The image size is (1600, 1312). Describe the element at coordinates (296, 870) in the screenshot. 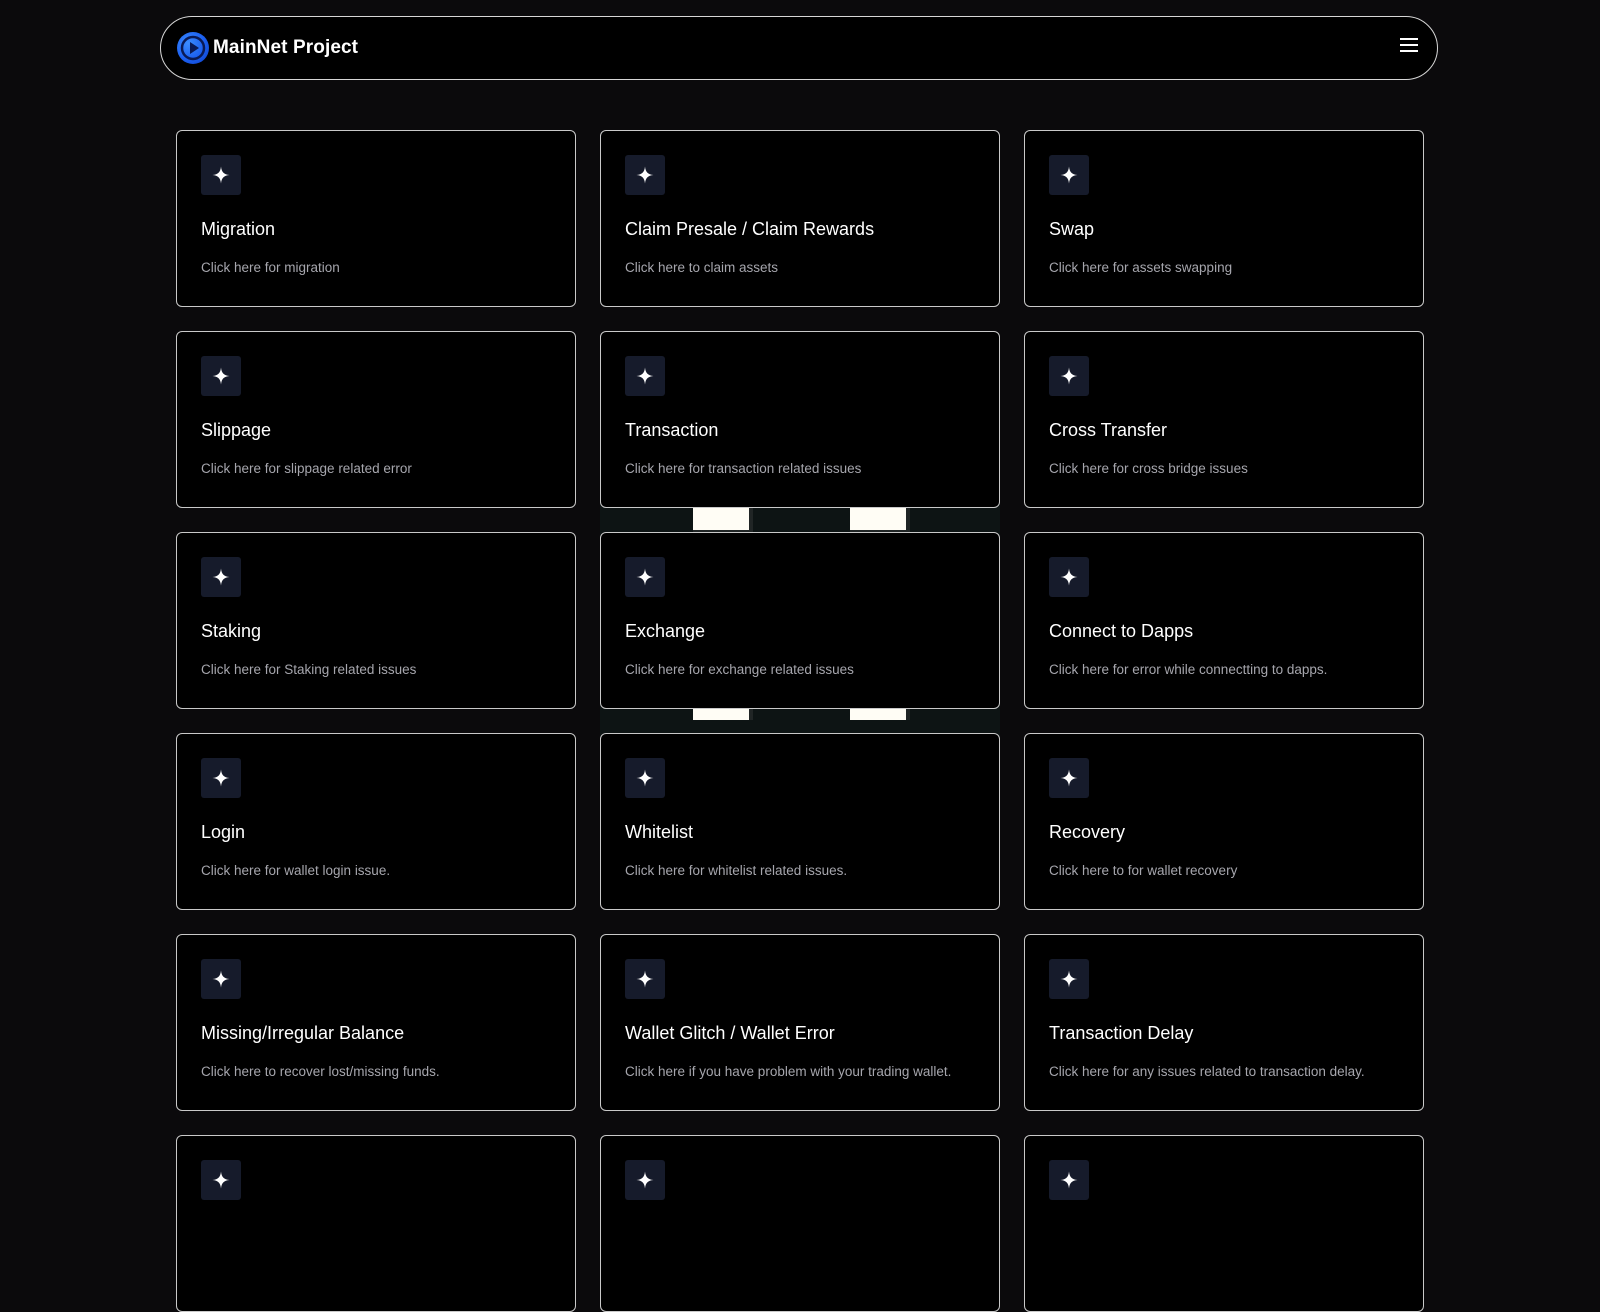

I see `card-description: Click here for wallet login issue.` at that location.